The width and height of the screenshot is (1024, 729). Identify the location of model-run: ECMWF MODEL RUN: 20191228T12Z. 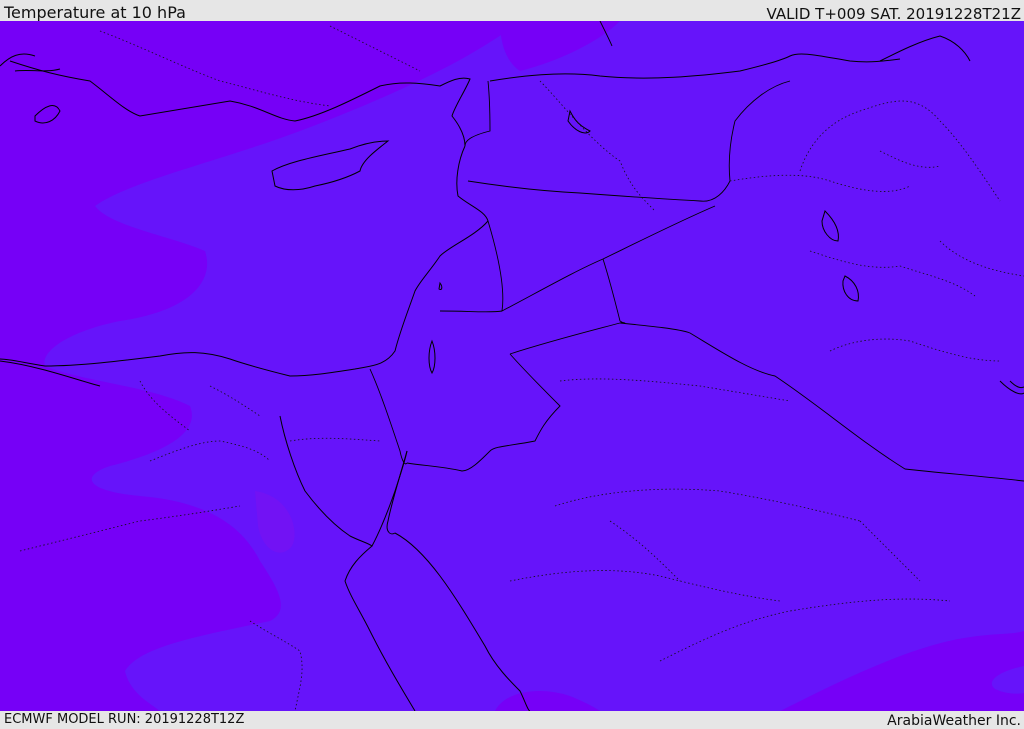
(124, 719).